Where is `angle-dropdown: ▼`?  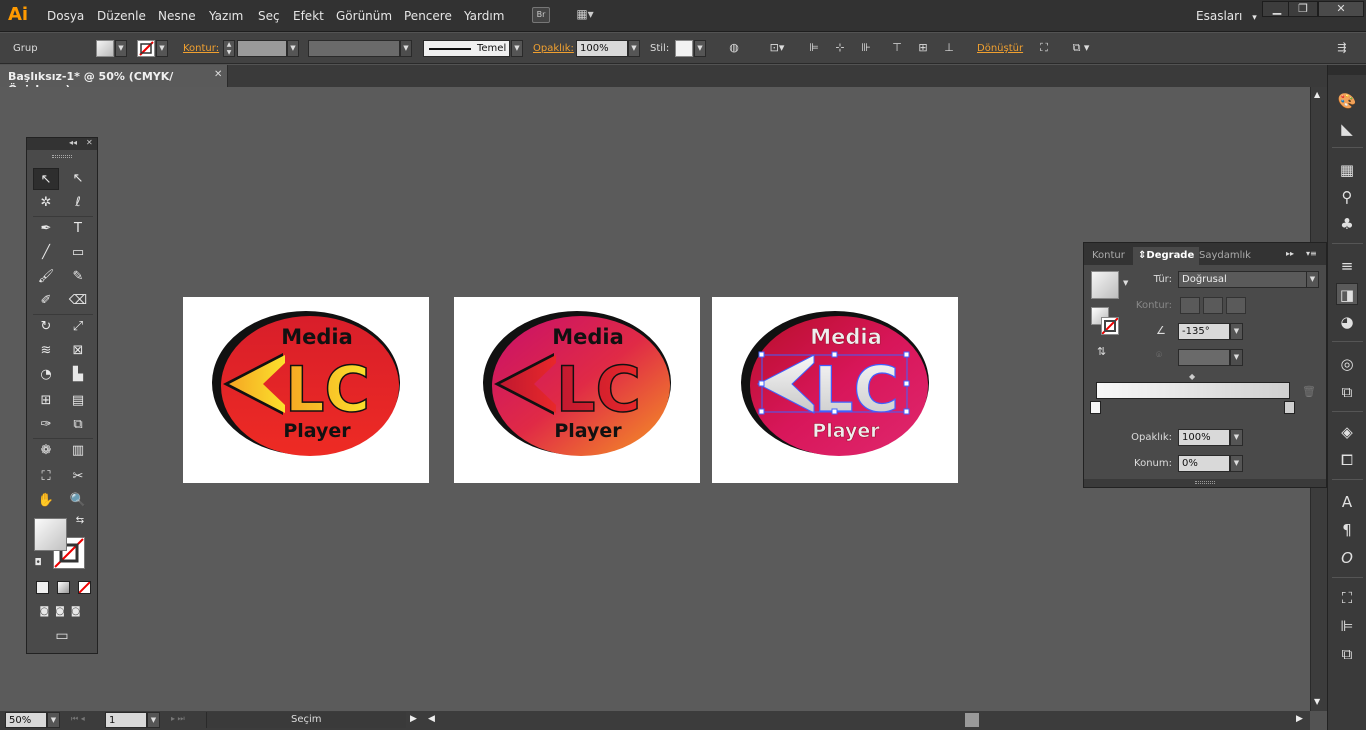 angle-dropdown: ▼ is located at coordinates (1236, 331).